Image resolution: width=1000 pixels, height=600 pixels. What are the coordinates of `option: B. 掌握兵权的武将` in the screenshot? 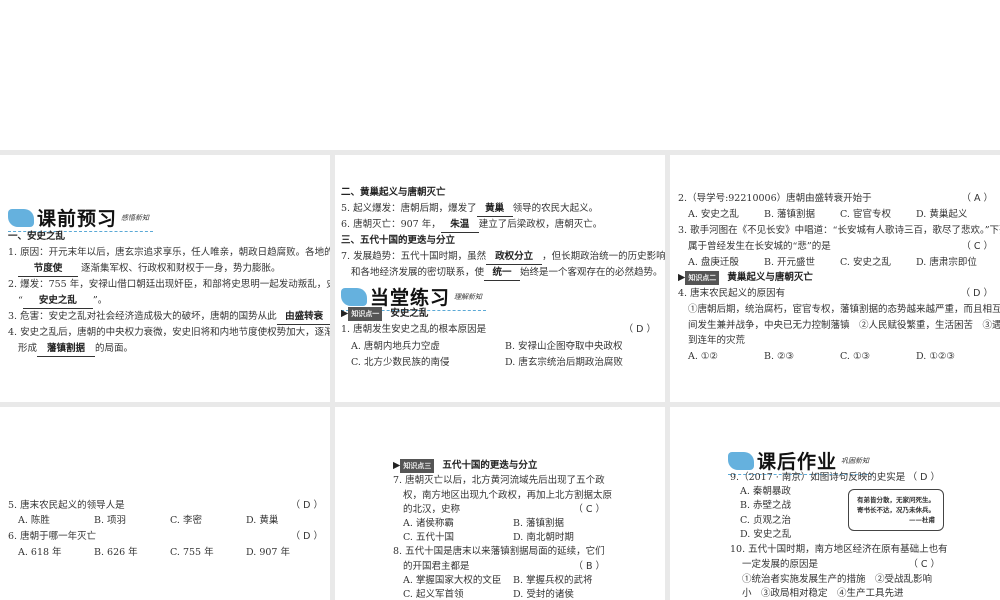 It's located at (553, 580).